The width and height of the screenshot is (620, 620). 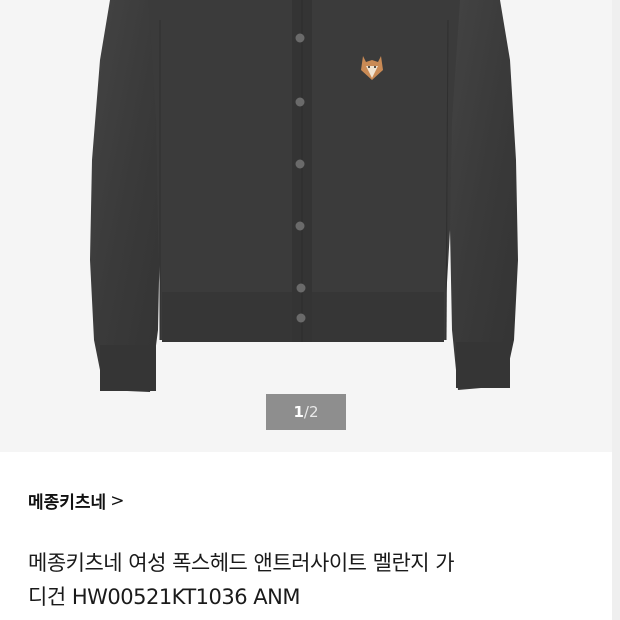 I want to click on product-title-line-1: 메종키츠네 여성 폭스헤드 앤트러사이트 멜란지 가, so click(x=241, y=563).